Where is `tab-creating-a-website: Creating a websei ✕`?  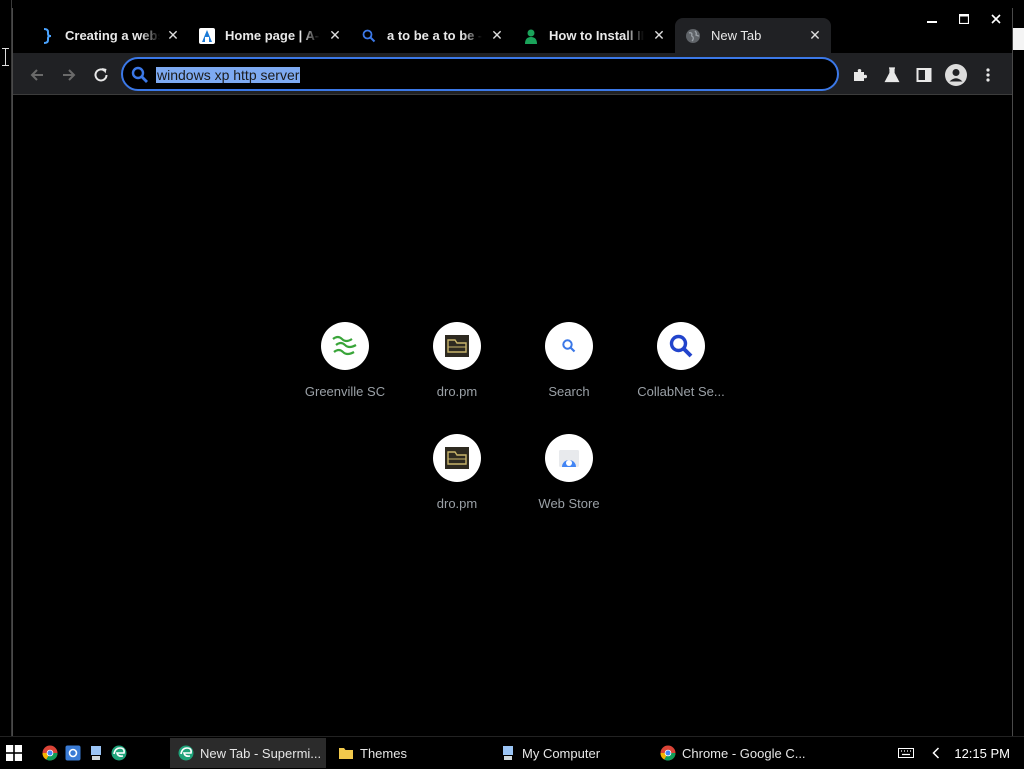 tab-creating-a-website: Creating a websei ✕ is located at coordinates (109, 35).